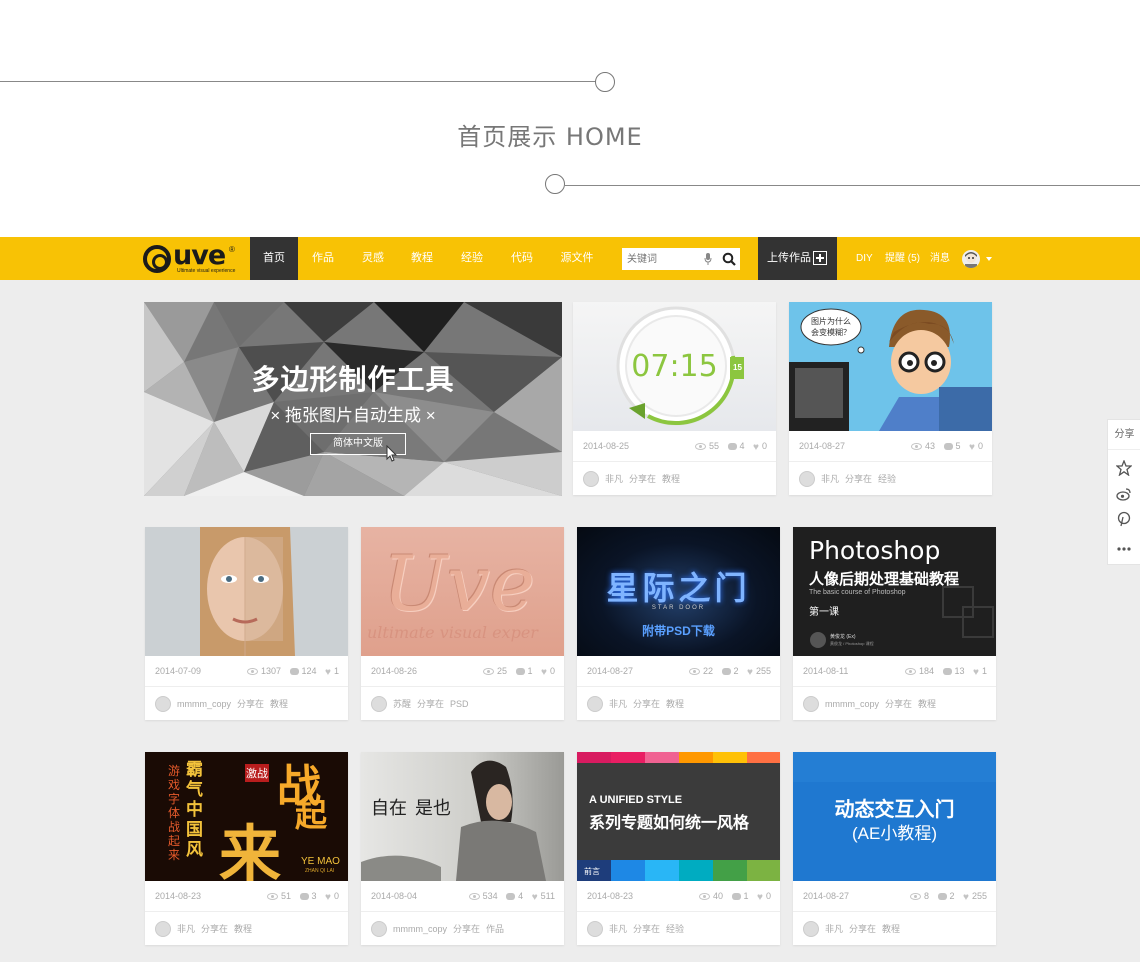 This screenshot has height=962, width=1140. What do you see at coordinates (422, 258) in the screenshot?
I see `nav-item-tutorial: 教程` at bounding box center [422, 258].